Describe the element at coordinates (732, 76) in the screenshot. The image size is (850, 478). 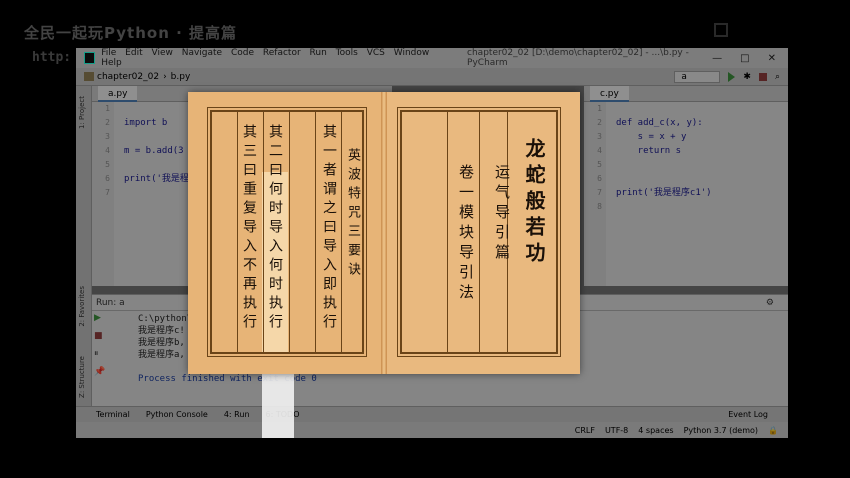
I see `run-icon` at that location.